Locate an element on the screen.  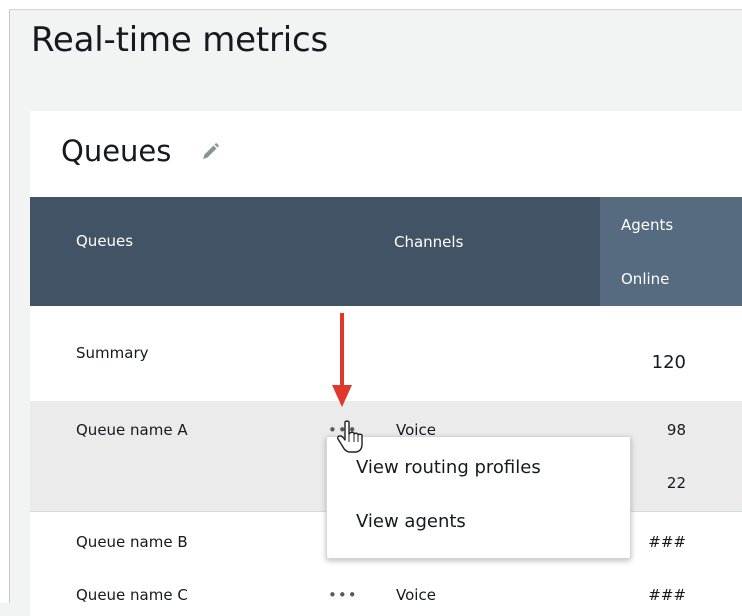
window-left-edge is located at coordinates (5, 301).